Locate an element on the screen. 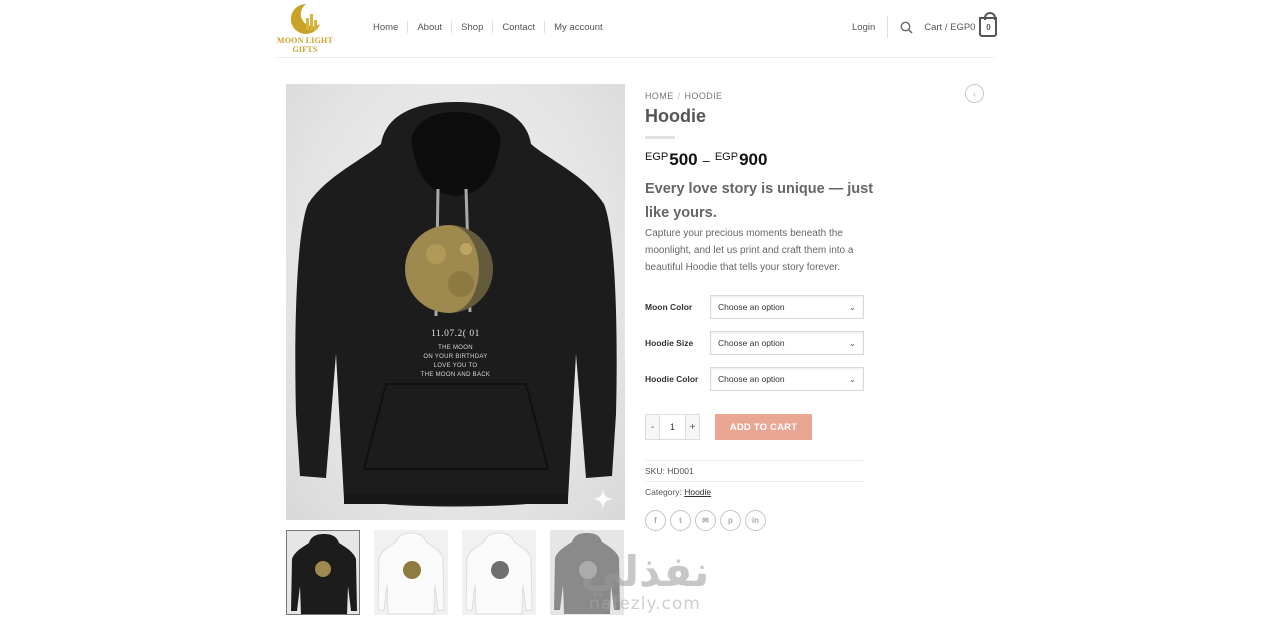  facebook-icon: f is located at coordinates (655, 520).